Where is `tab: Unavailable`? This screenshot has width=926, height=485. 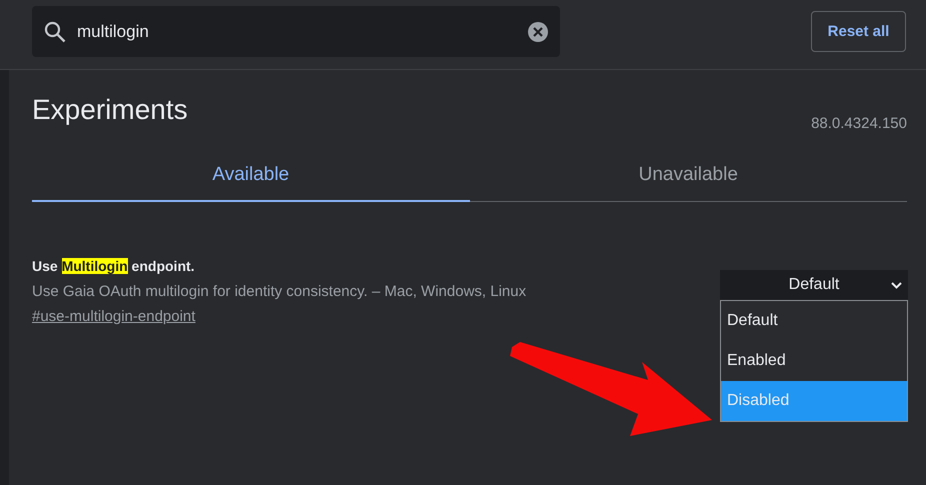
tab: Unavailable is located at coordinates (688, 176).